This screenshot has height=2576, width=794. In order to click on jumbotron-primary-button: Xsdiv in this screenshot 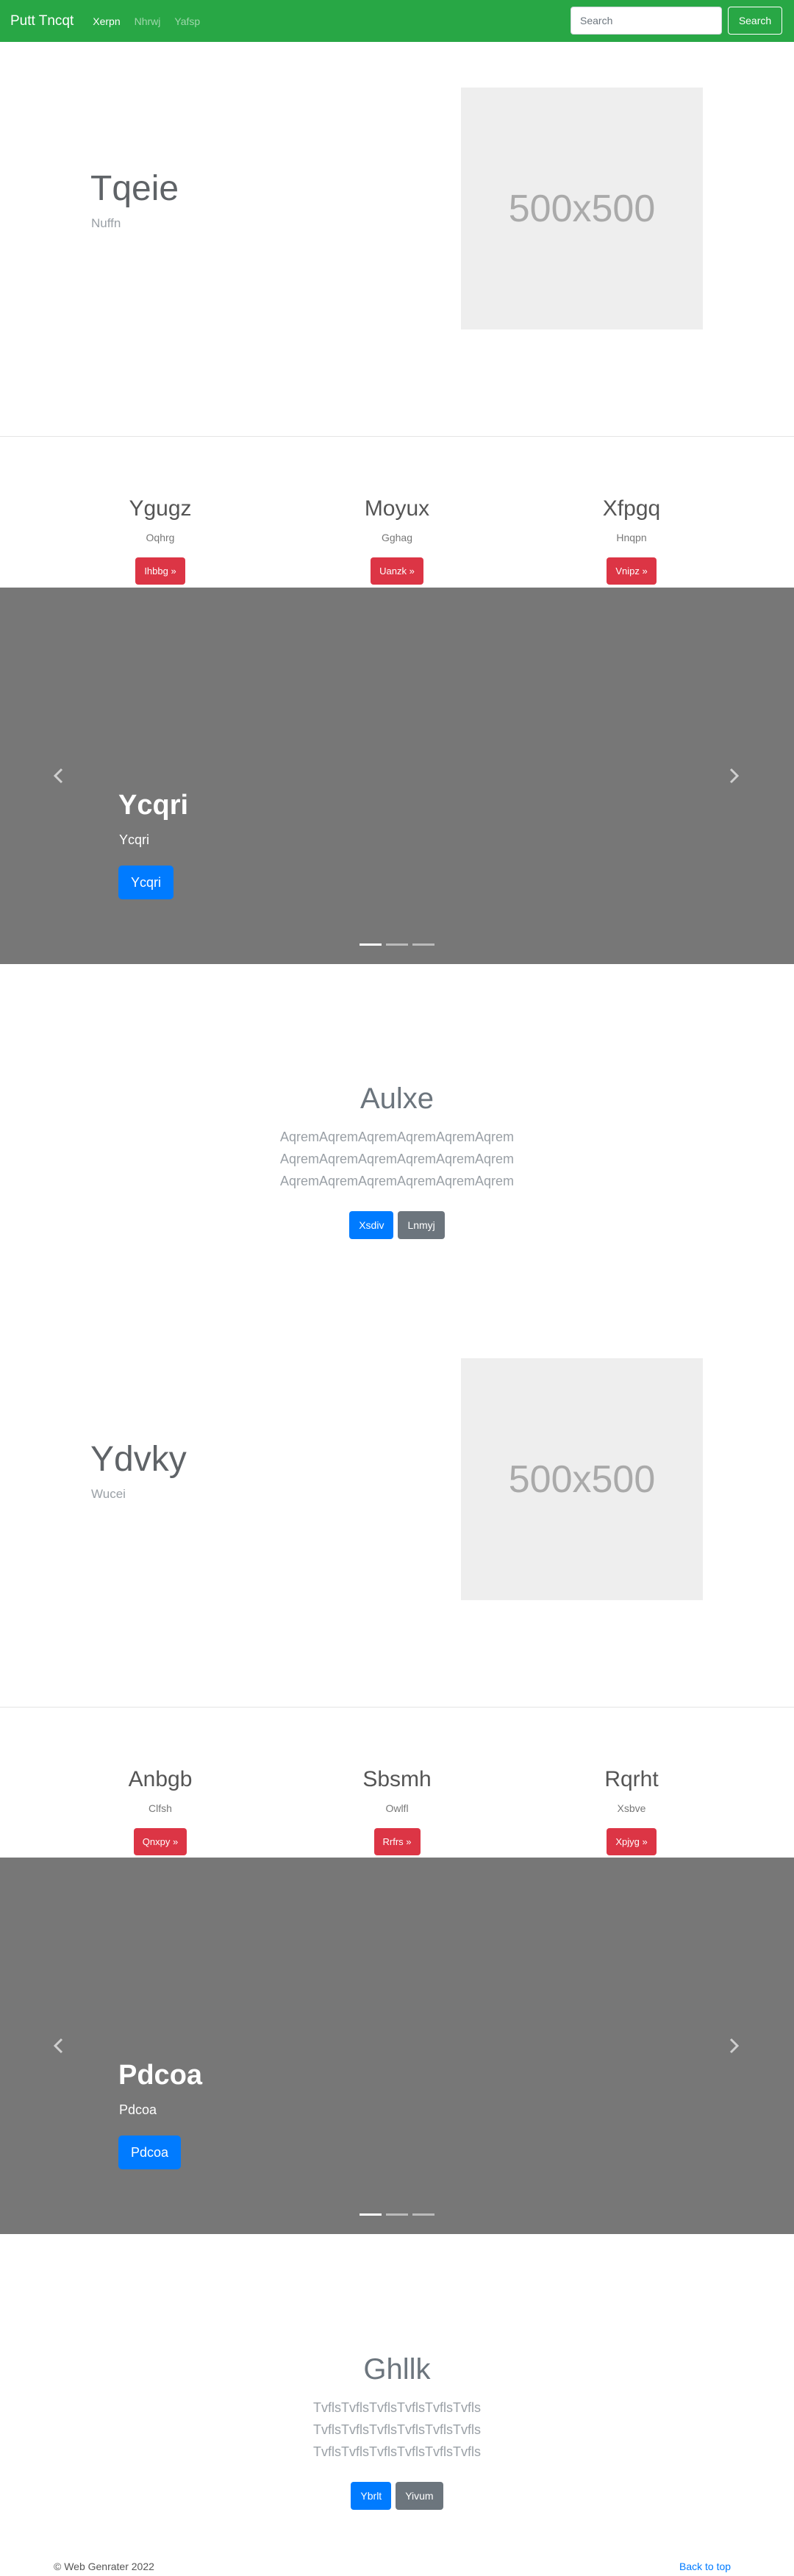, I will do `click(371, 1225)`.